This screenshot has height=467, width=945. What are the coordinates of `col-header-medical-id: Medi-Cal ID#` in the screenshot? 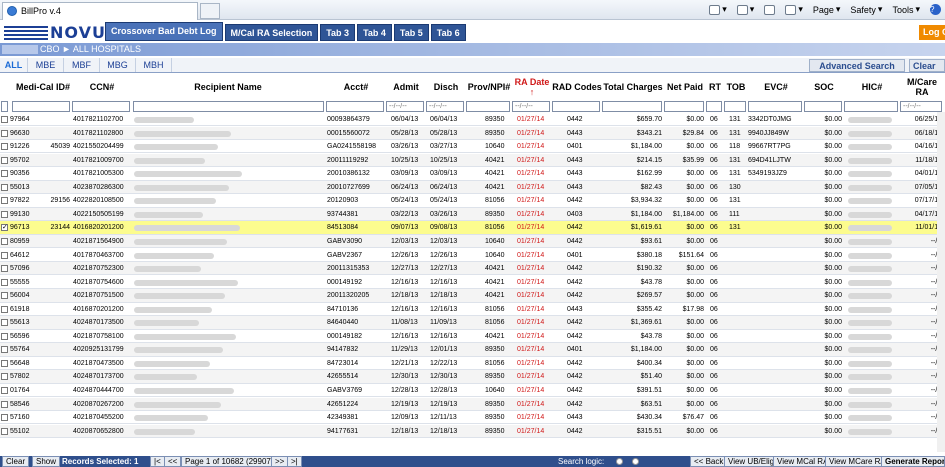 It's located at (43, 87).